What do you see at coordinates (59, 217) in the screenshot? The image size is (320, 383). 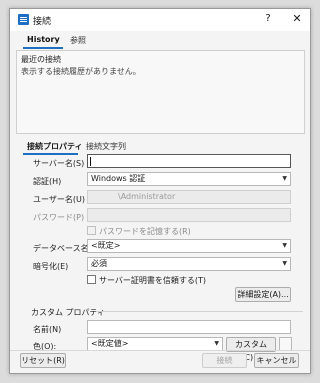 I see `password-label: パスワード(P)` at bounding box center [59, 217].